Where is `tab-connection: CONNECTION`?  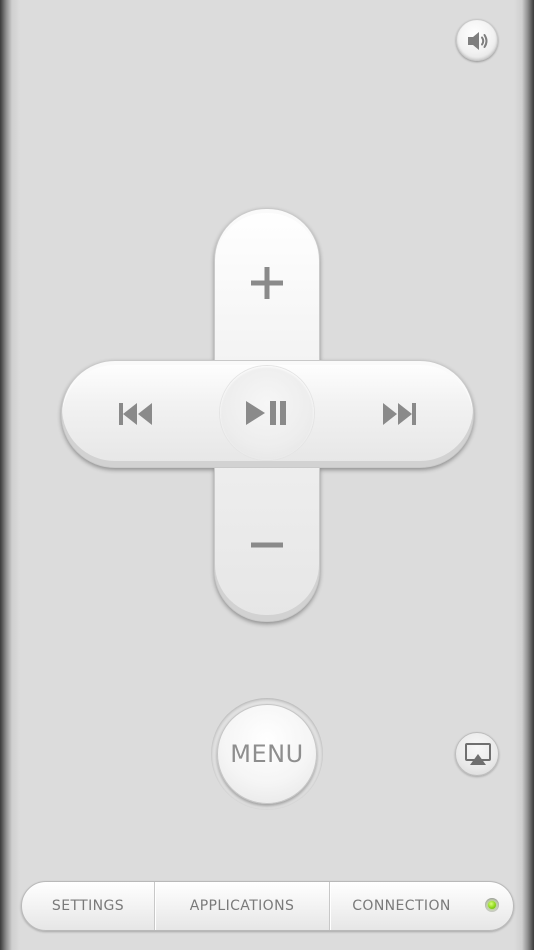 tab-connection: CONNECTION is located at coordinates (421, 906).